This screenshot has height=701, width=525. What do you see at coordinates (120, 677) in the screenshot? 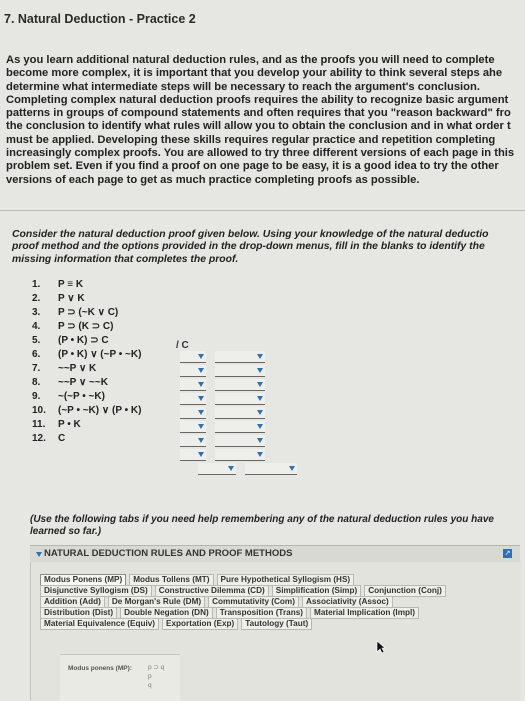
I see `rule-example-card: Modus ponens (MP): p ⊃ q p q` at bounding box center [120, 677].